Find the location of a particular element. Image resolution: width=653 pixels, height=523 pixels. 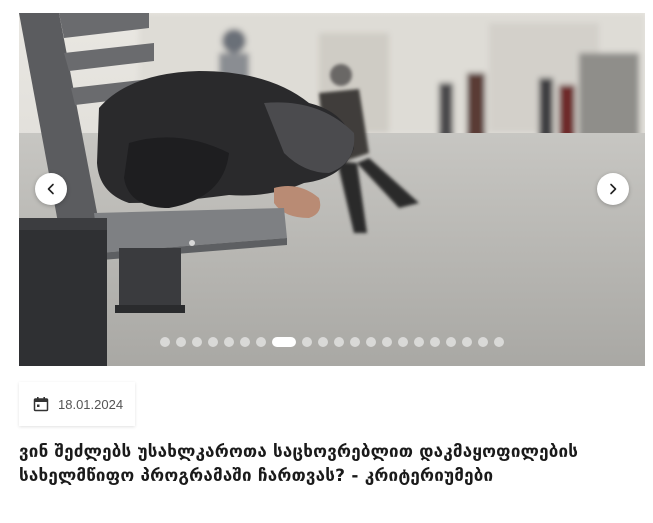

article-date: 18.01.2024 is located at coordinates (91, 404).